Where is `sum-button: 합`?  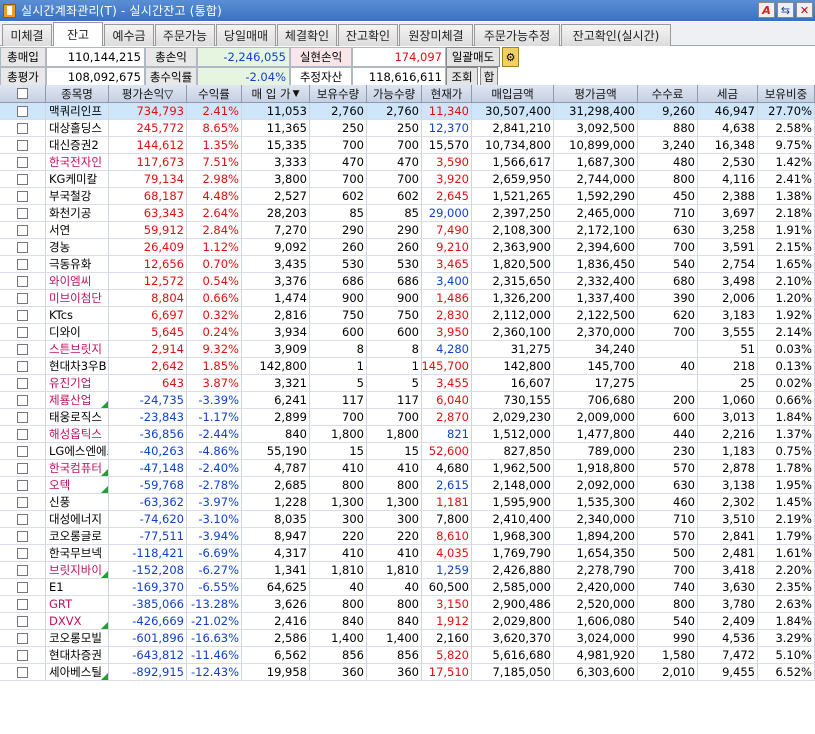
sum-button: 합 is located at coordinates (489, 77).